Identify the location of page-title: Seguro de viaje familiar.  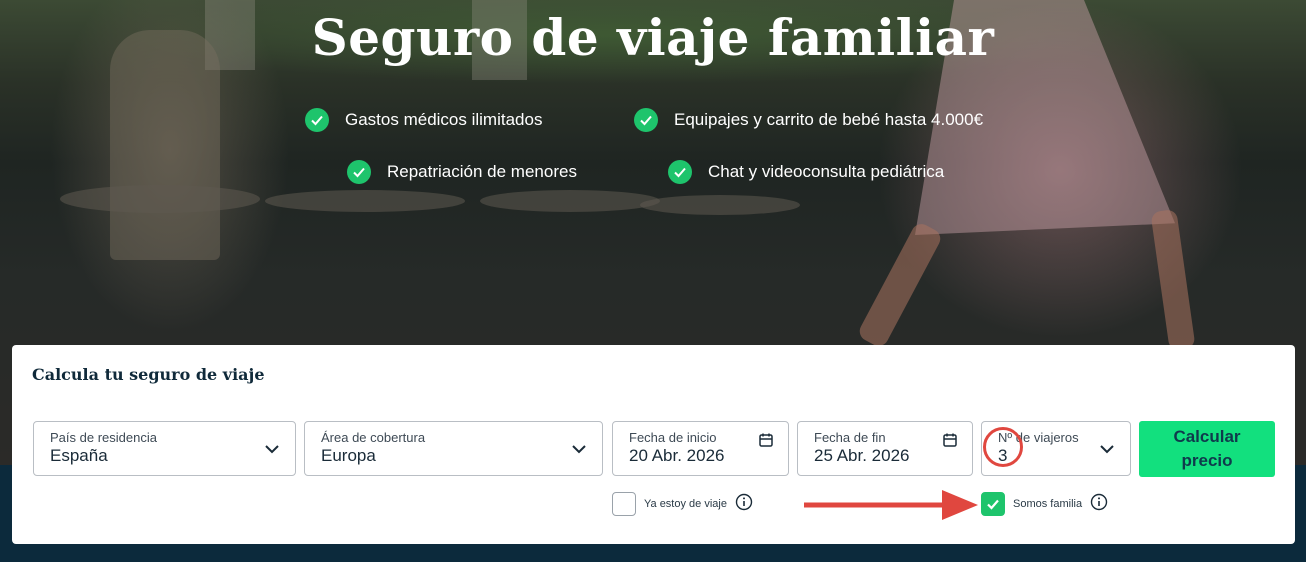
(653, 37).